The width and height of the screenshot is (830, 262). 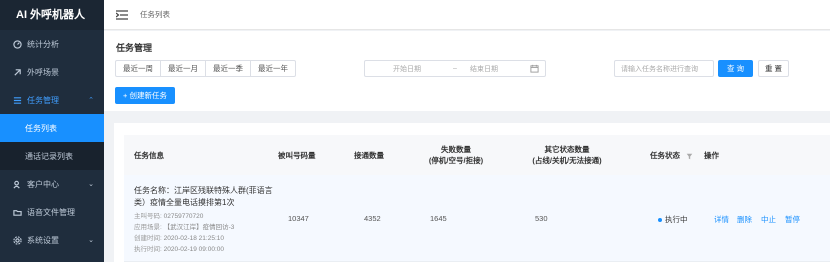 What do you see at coordinates (541, 218) in the screenshot?
I see `other-status-count: 530` at bounding box center [541, 218].